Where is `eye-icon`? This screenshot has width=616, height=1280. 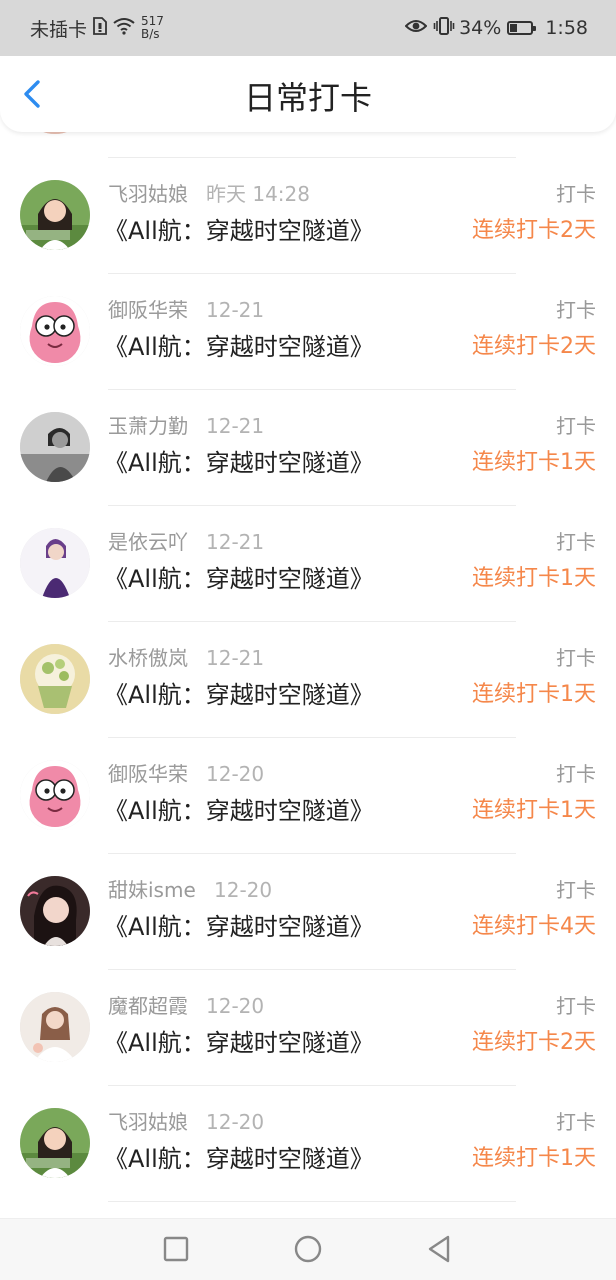 eye-icon is located at coordinates (416, 28).